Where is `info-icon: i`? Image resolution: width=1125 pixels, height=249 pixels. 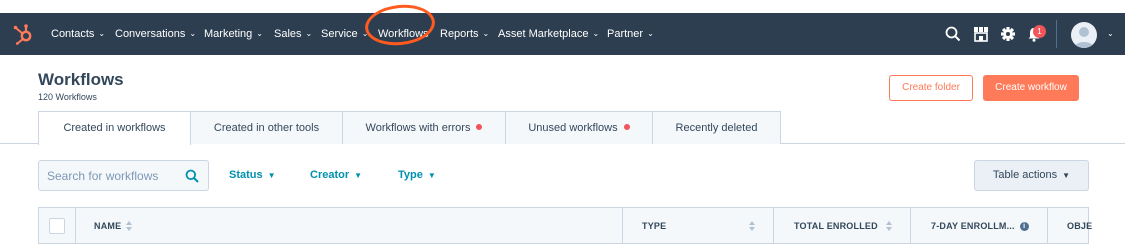
info-icon: i is located at coordinates (1024, 226).